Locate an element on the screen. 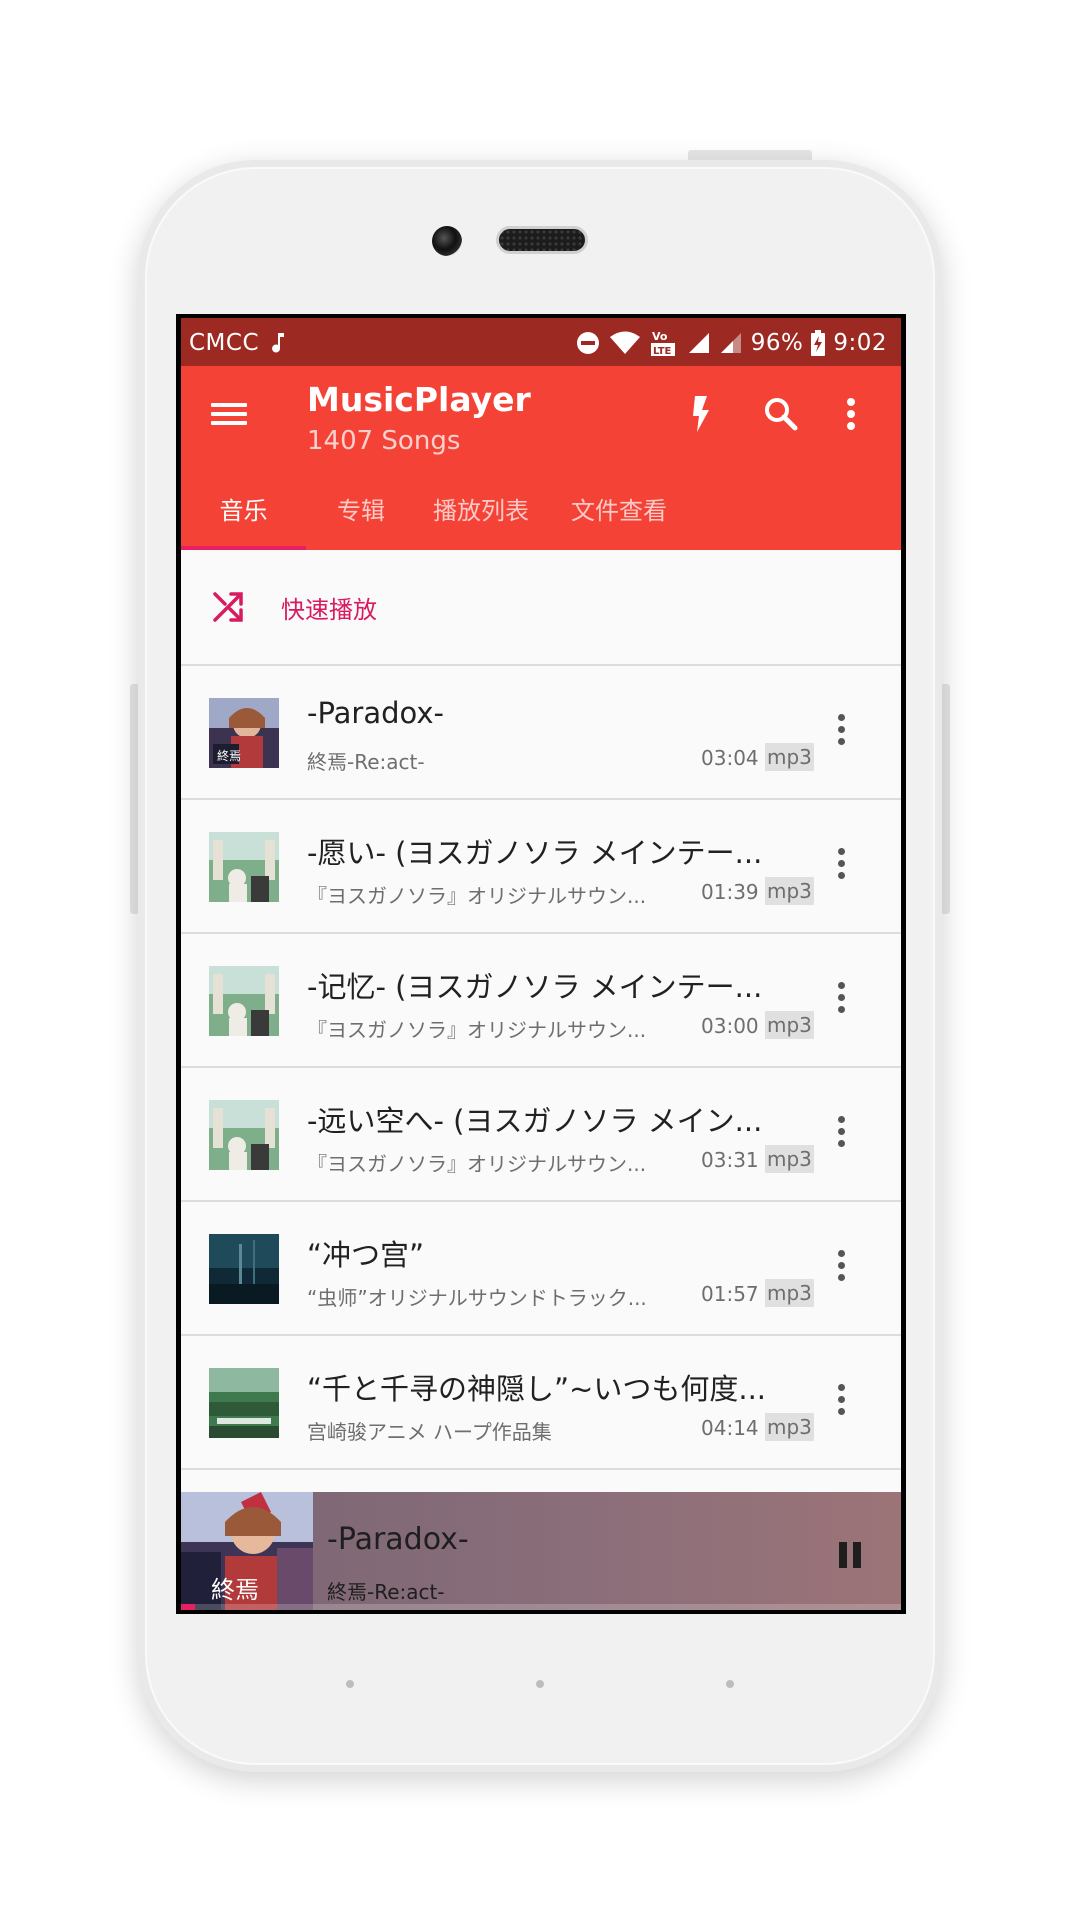 The height and width of the screenshot is (1920, 1080). hamburger-menu-icon is located at coordinates (229, 418).